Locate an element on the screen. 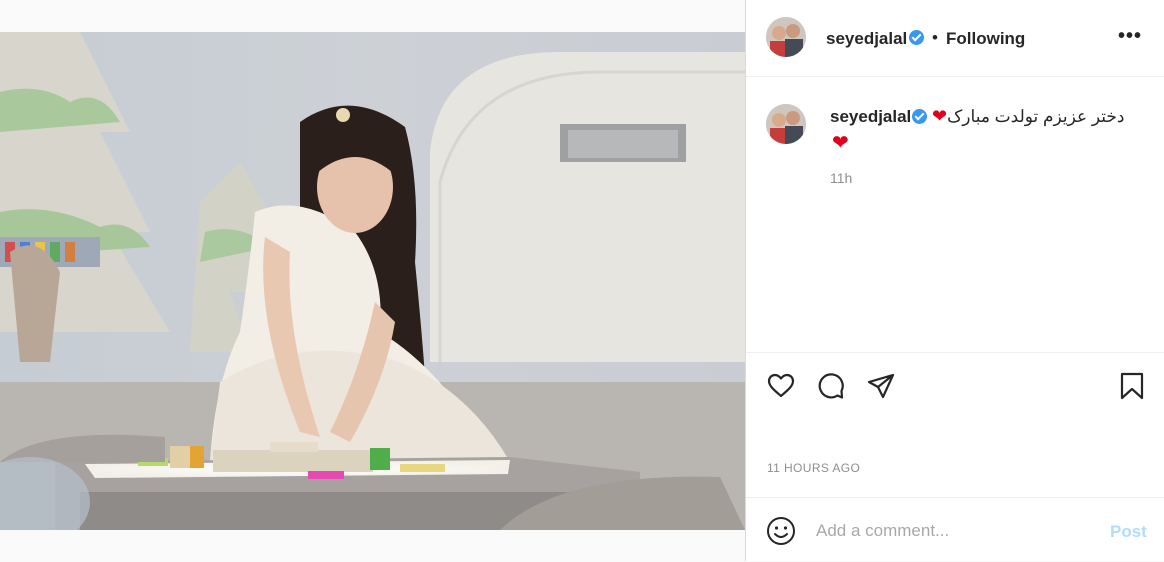 This screenshot has height=562, width=1164. bookmark-icon is located at coordinates (1132, 386).